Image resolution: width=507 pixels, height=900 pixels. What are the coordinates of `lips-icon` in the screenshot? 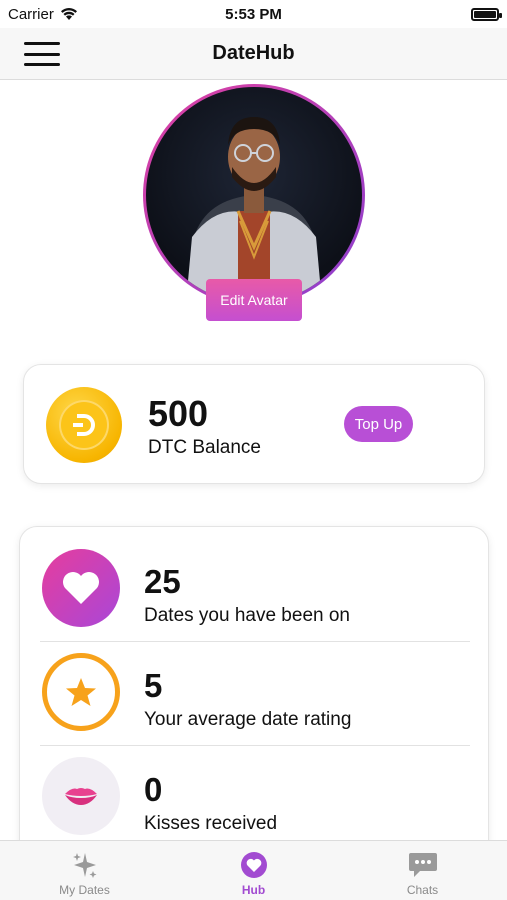 It's located at (81, 796).